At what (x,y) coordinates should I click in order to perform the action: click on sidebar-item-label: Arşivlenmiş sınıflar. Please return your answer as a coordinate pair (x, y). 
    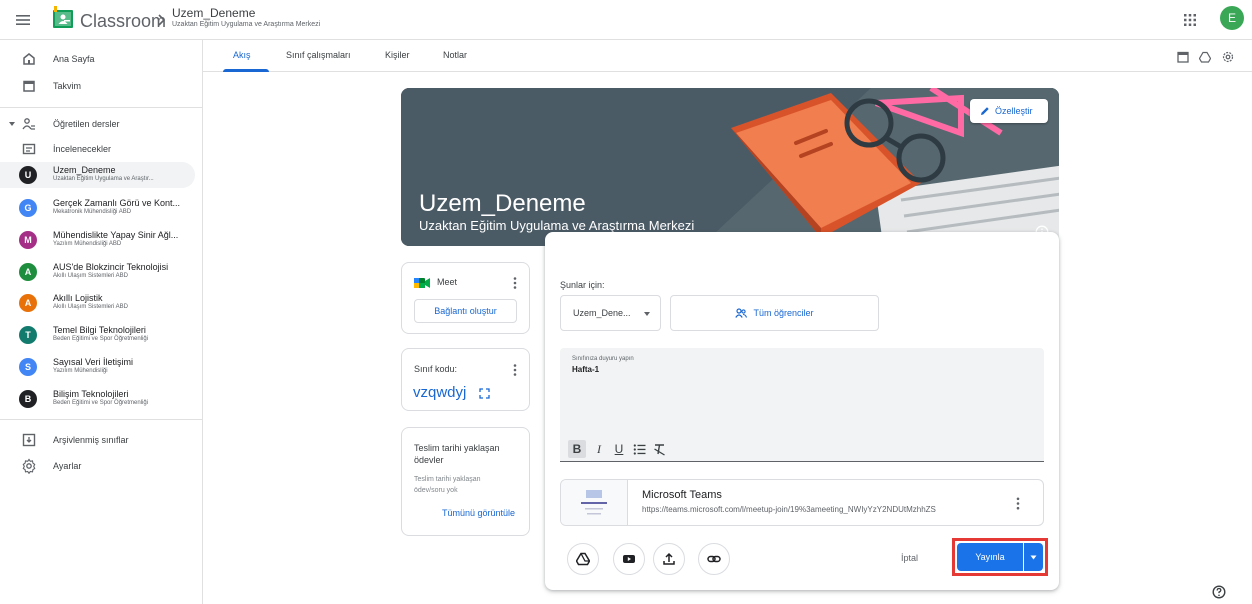
    Looking at the image, I should click on (91, 440).